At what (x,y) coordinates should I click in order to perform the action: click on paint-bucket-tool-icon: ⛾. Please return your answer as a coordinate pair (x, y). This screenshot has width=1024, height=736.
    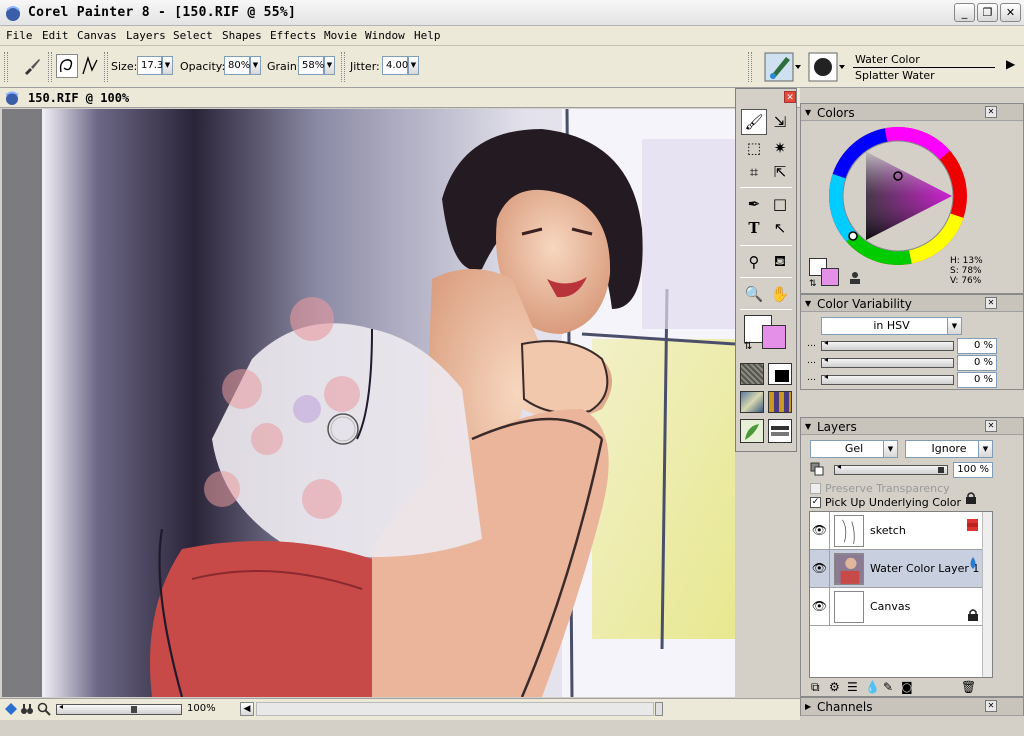
    Looking at the image, I should click on (780, 262).